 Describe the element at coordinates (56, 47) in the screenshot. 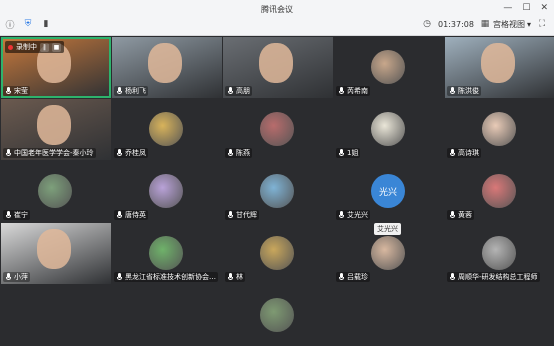

I see `stop-icon: ■` at that location.